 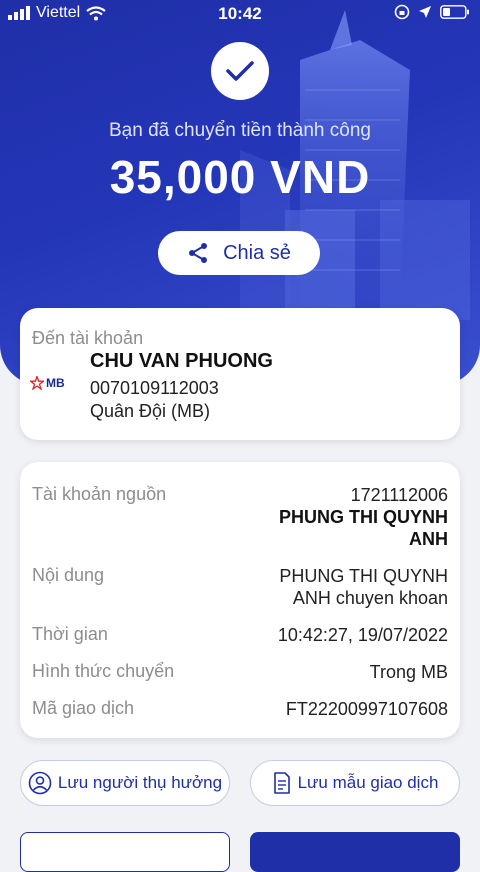 I want to click on destination-caption: Đến tài khoản, so click(x=88, y=338).